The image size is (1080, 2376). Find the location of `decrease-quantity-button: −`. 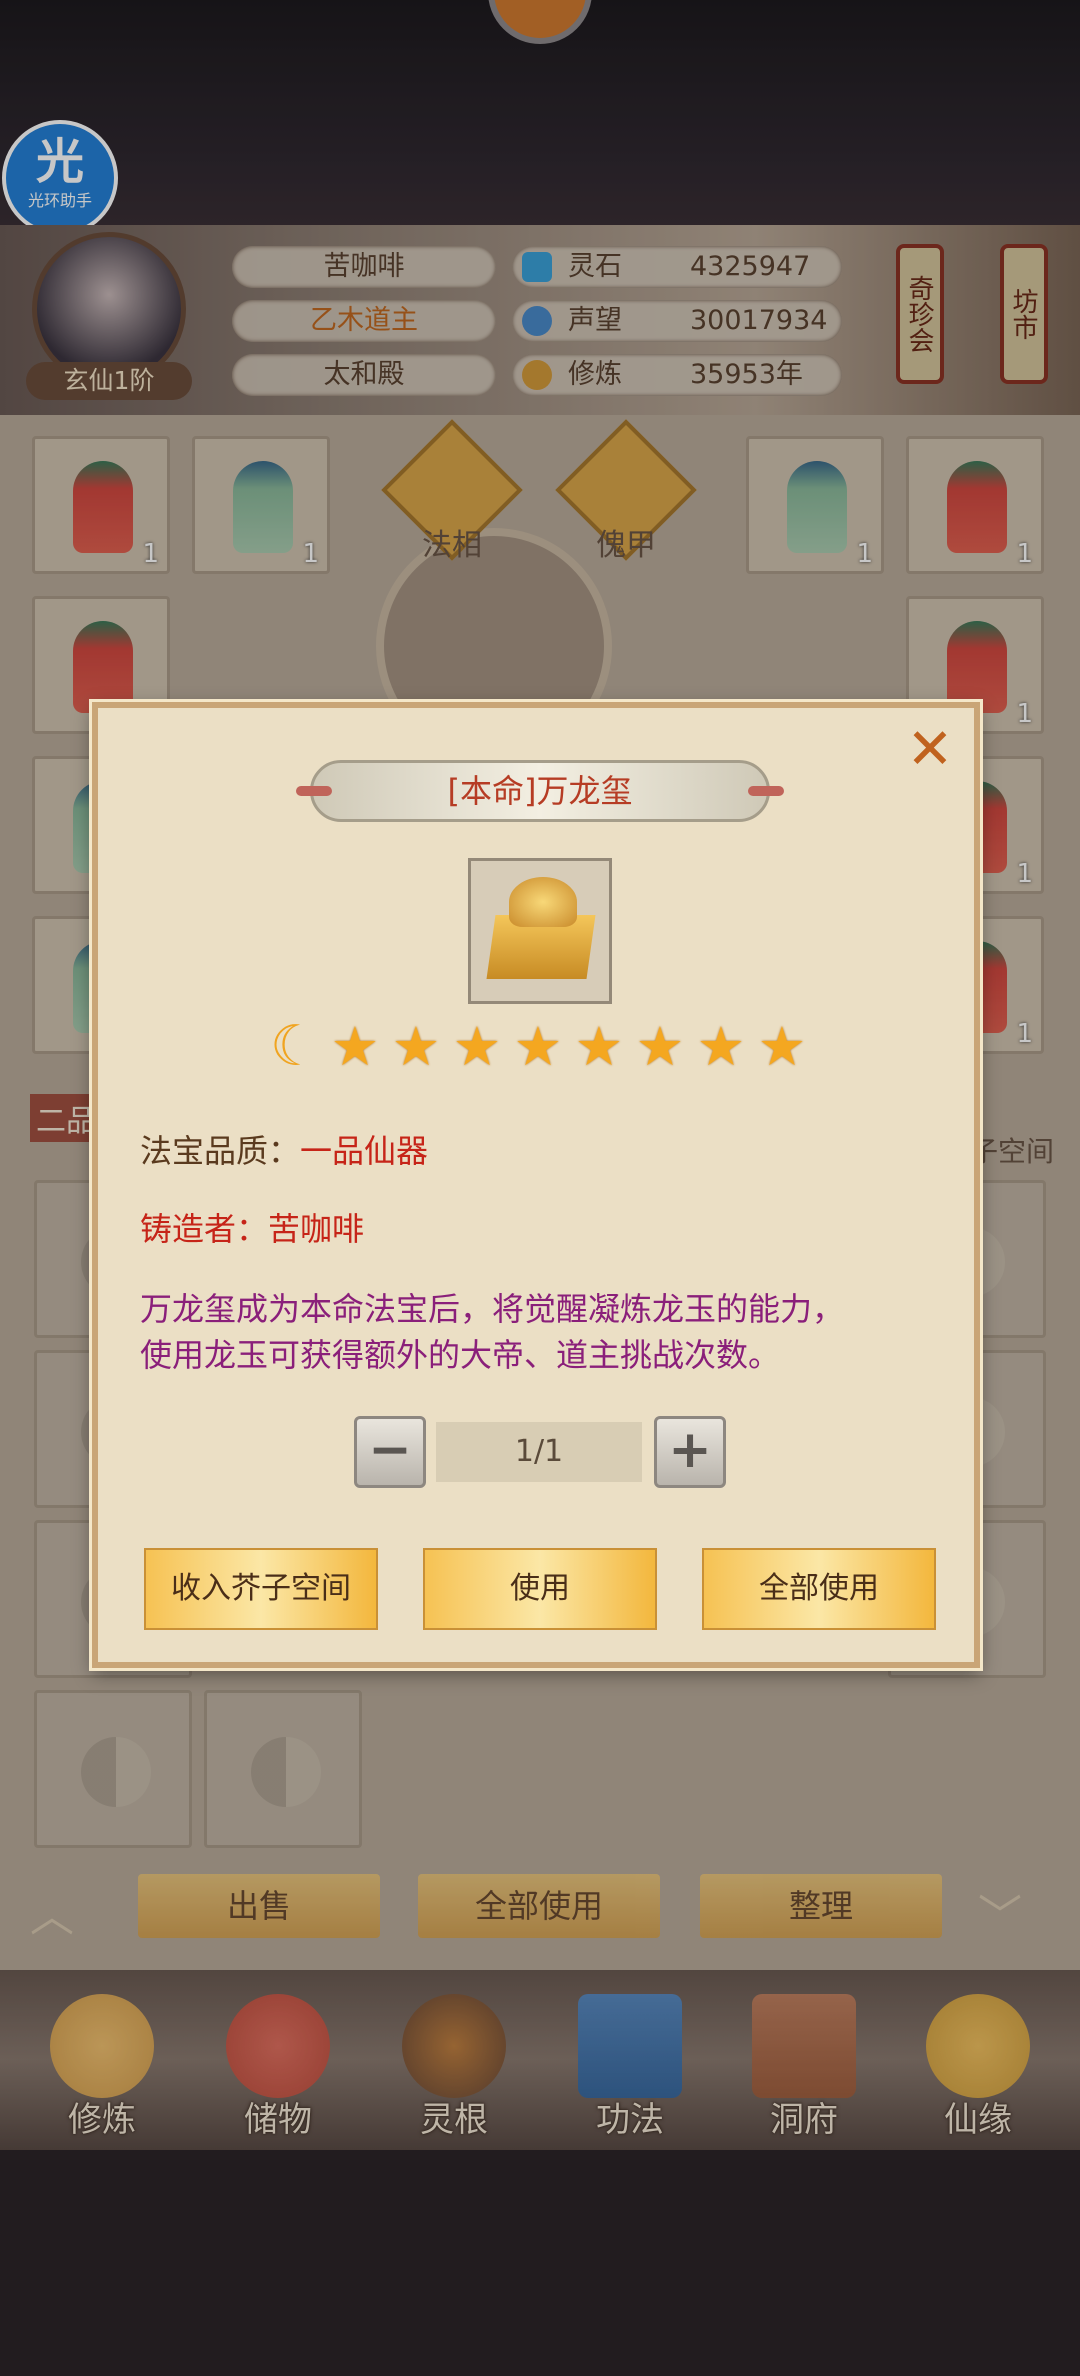

decrease-quantity-button: − is located at coordinates (390, 1452).